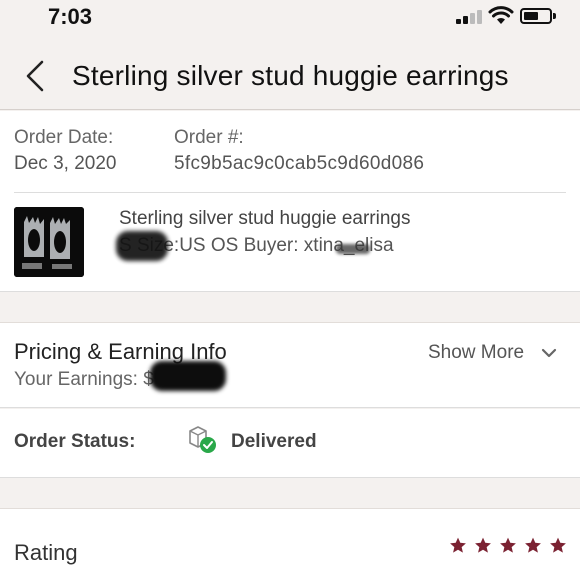 This screenshot has width=580, height=580. I want to click on order-status-label: Order Status:, so click(75, 441).